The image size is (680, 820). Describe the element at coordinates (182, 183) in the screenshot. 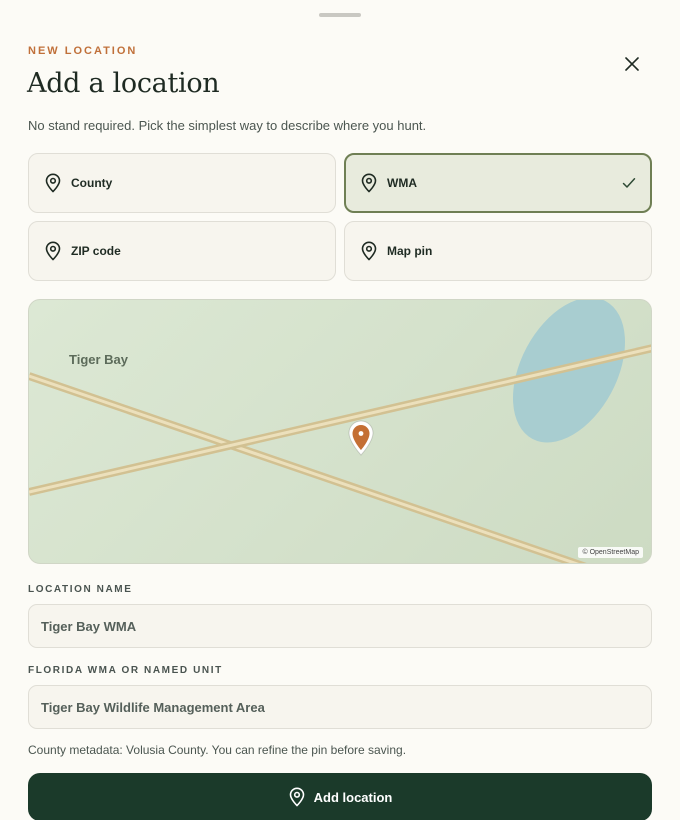

I see `option-county: County` at that location.